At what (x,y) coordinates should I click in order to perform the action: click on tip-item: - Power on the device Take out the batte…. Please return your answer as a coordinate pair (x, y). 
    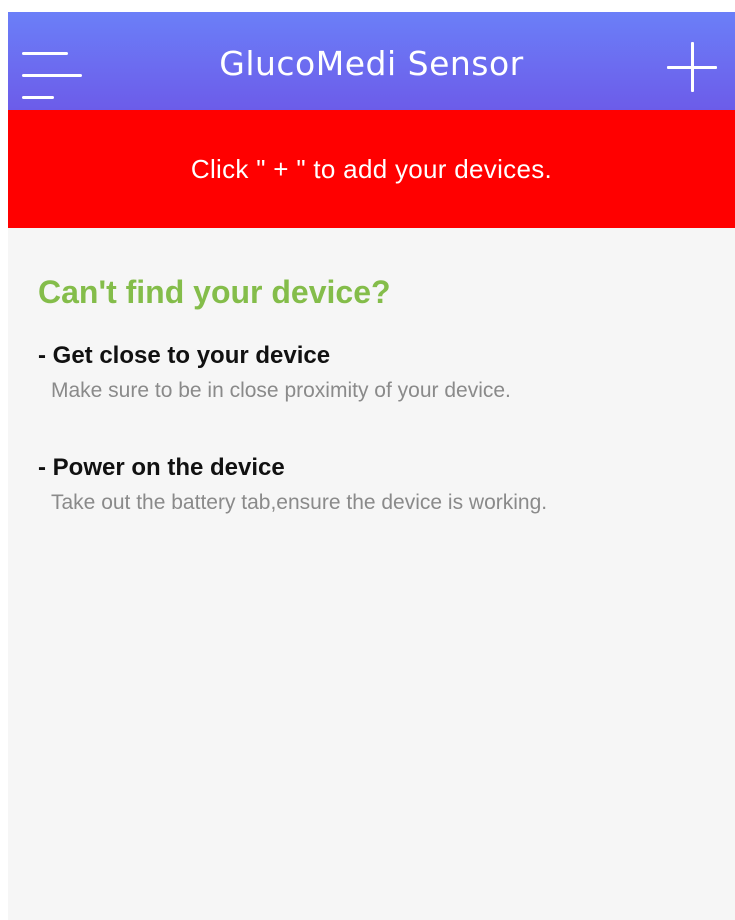
    Looking at the image, I should click on (376, 485).